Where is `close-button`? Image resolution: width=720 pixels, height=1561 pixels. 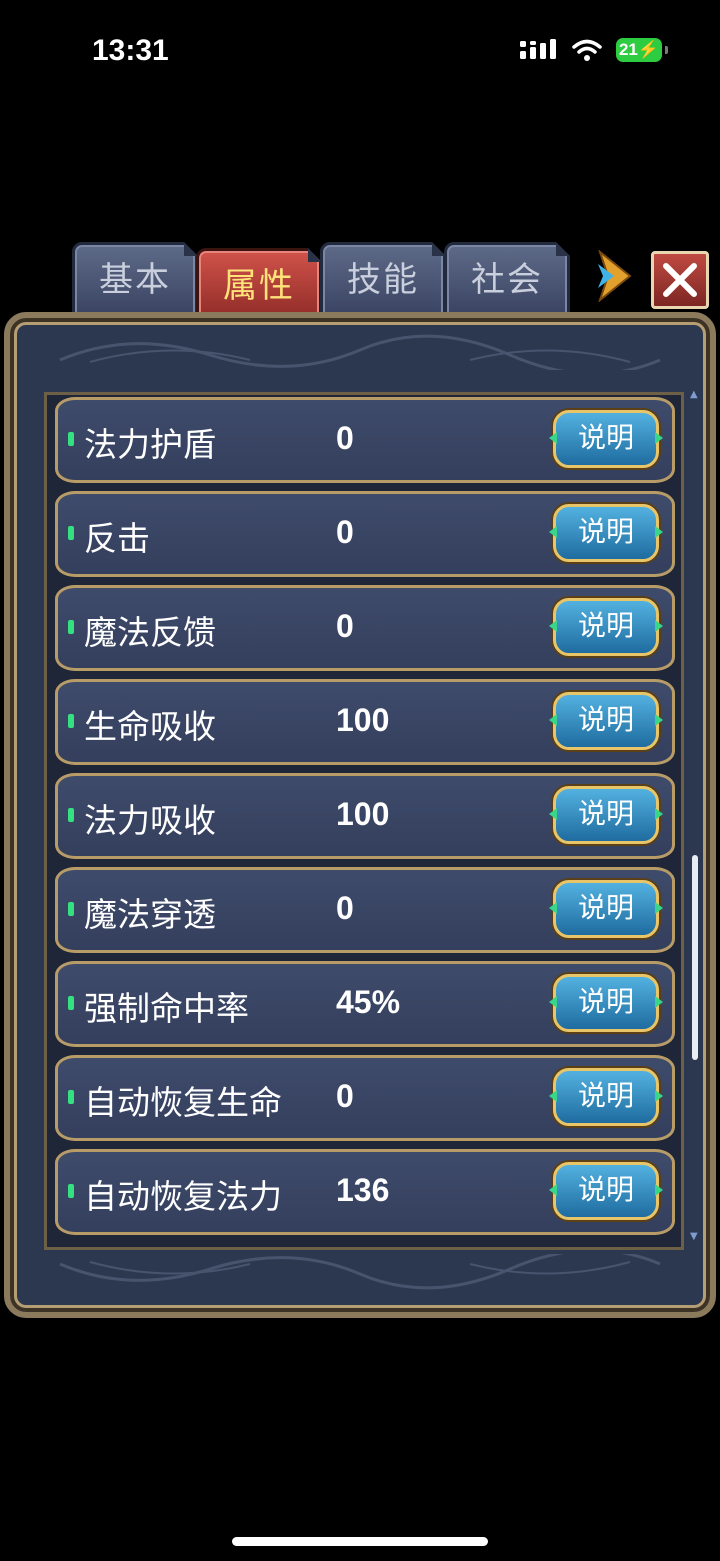
close-button is located at coordinates (680, 280).